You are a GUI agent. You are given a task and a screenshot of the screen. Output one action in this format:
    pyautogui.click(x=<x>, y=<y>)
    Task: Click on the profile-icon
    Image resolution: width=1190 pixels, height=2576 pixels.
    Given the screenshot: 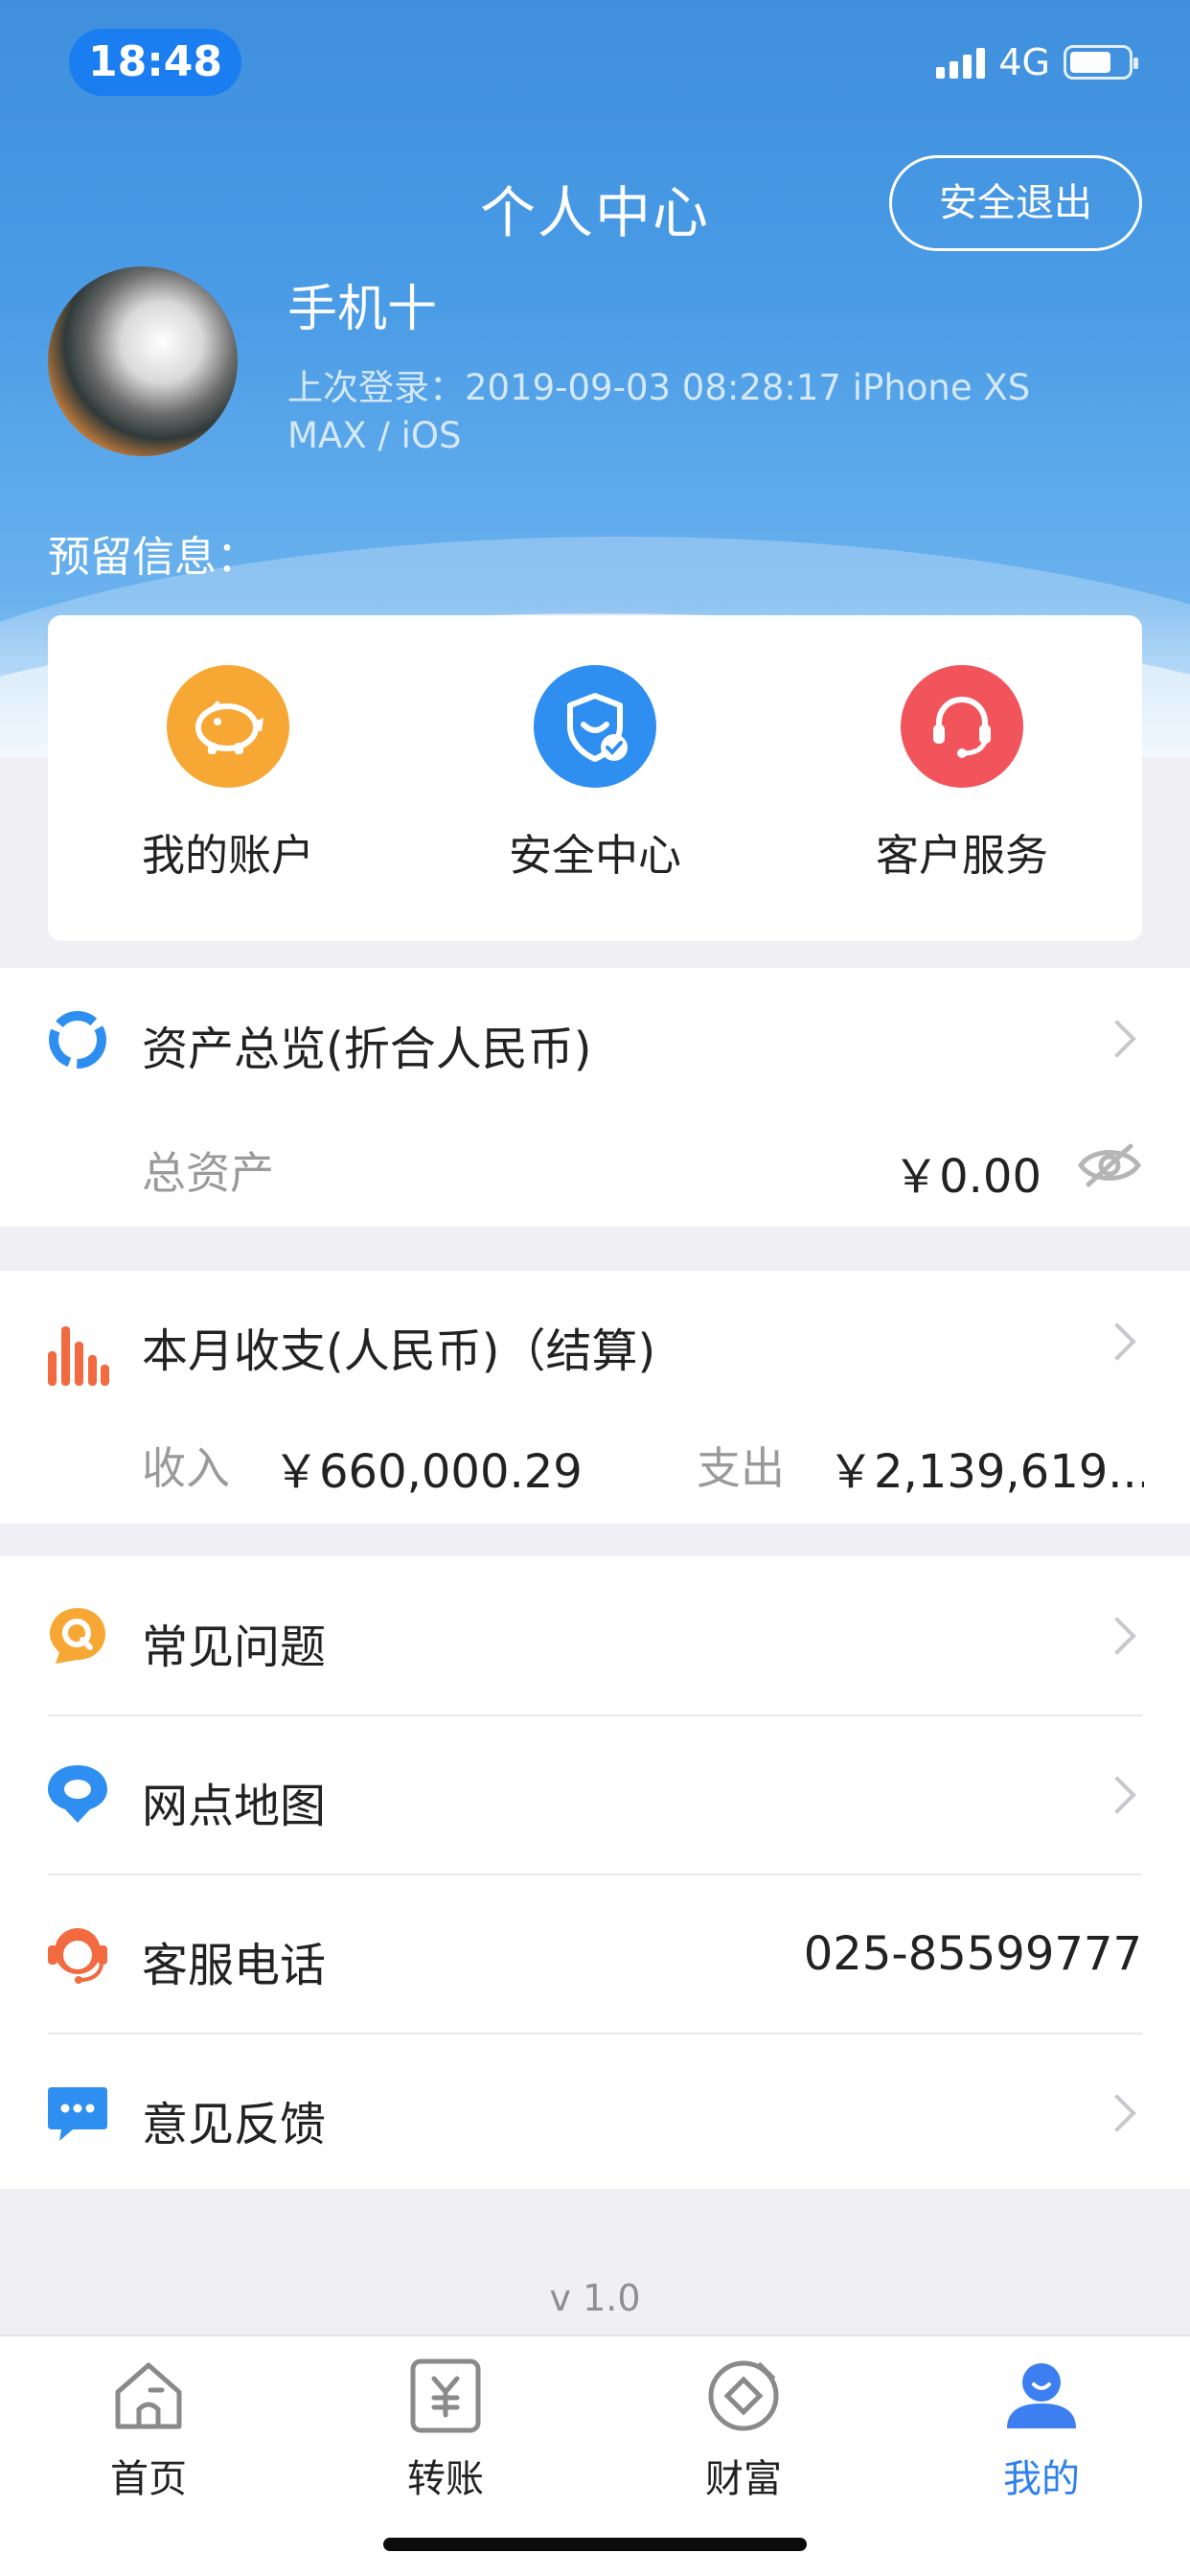 What is the action you would take?
    pyautogui.click(x=1041, y=2395)
    